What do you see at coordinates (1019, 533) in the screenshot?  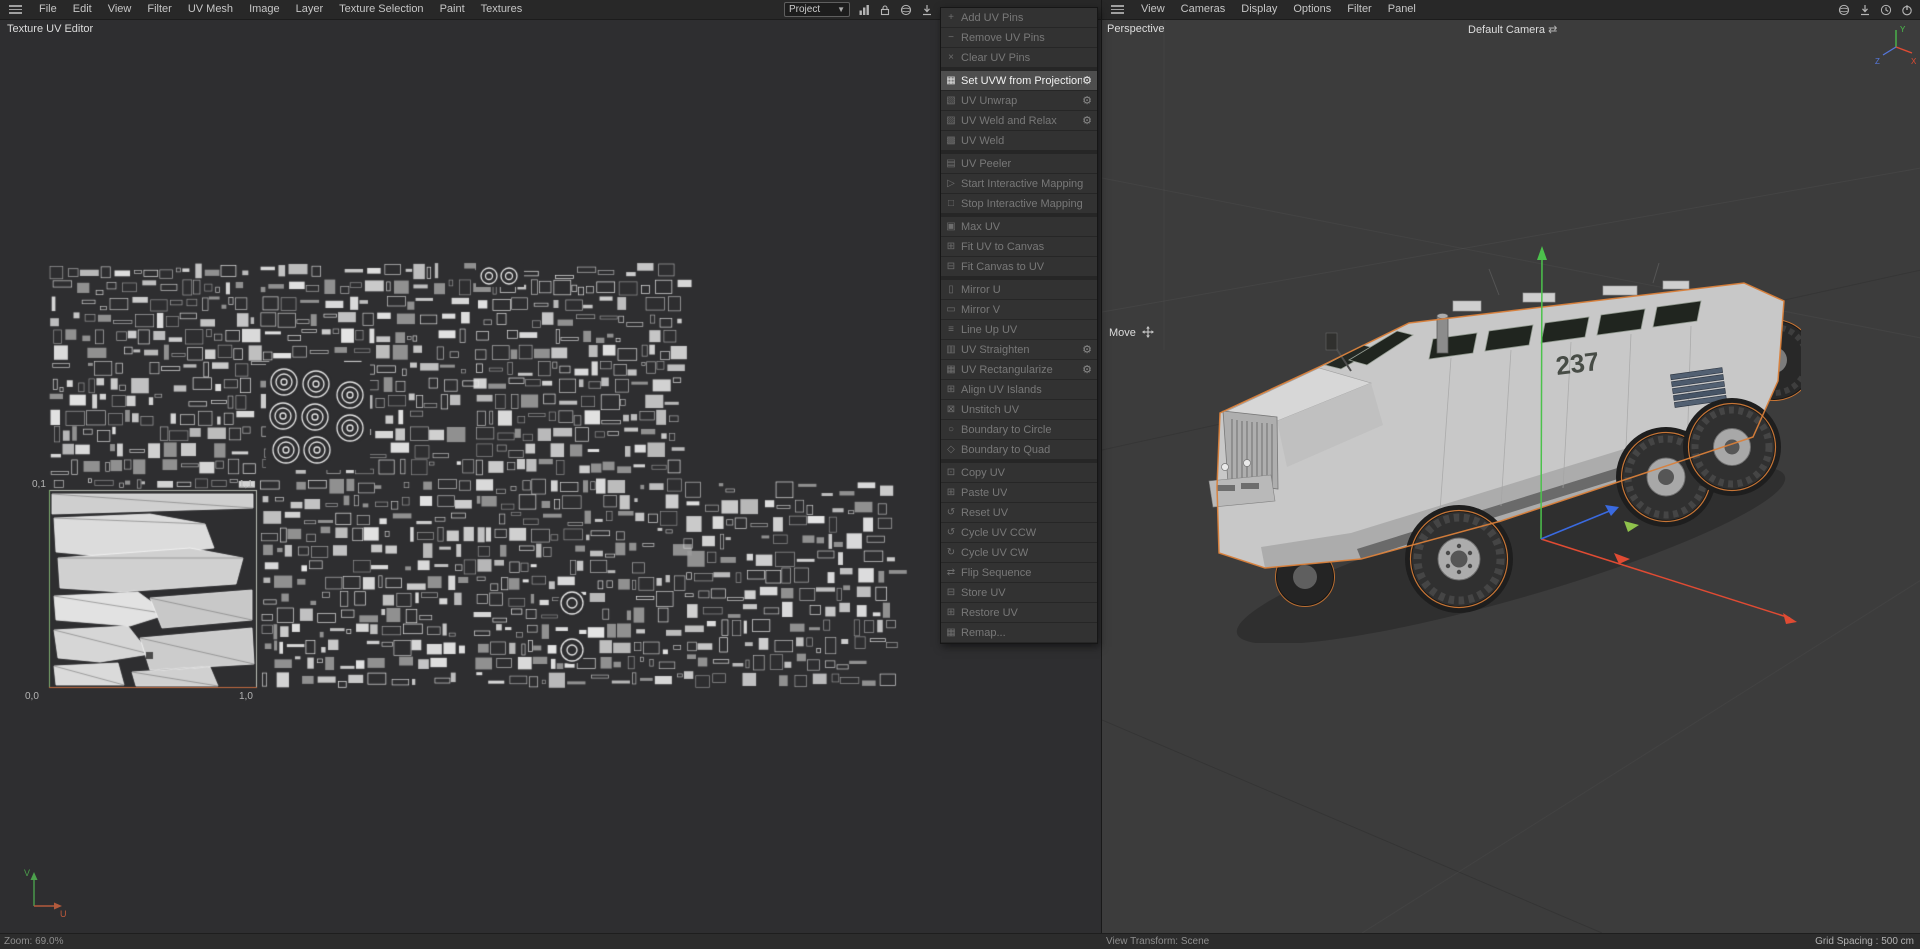 I see `menu-item-cycle-uv-ccw: ↺ Cycle UV CCW` at bounding box center [1019, 533].